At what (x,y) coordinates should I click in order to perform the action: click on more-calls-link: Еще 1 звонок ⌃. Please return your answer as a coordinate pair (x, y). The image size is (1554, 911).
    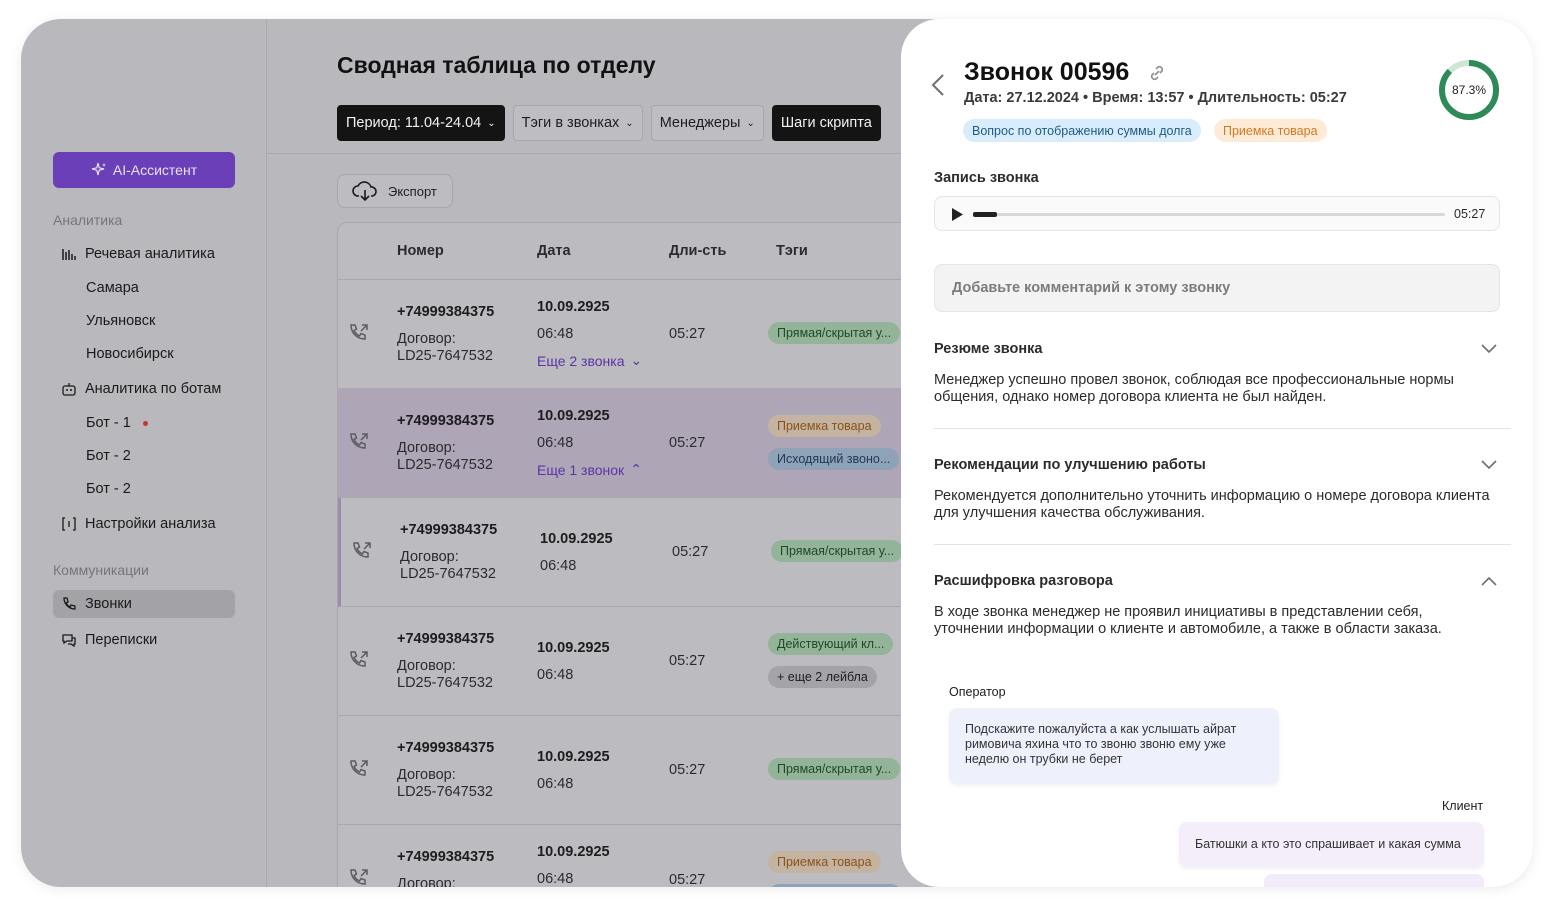
    Looking at the image, I should click on (589, 469).